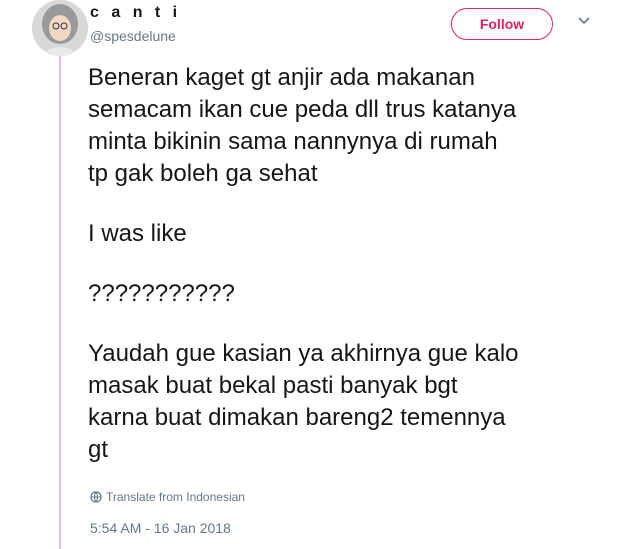 The width and height of the screenshot is (629, 549). Describe the element at coordinates (137, 233) in the screenshot. I see `tweet-line: I was like` at that location.